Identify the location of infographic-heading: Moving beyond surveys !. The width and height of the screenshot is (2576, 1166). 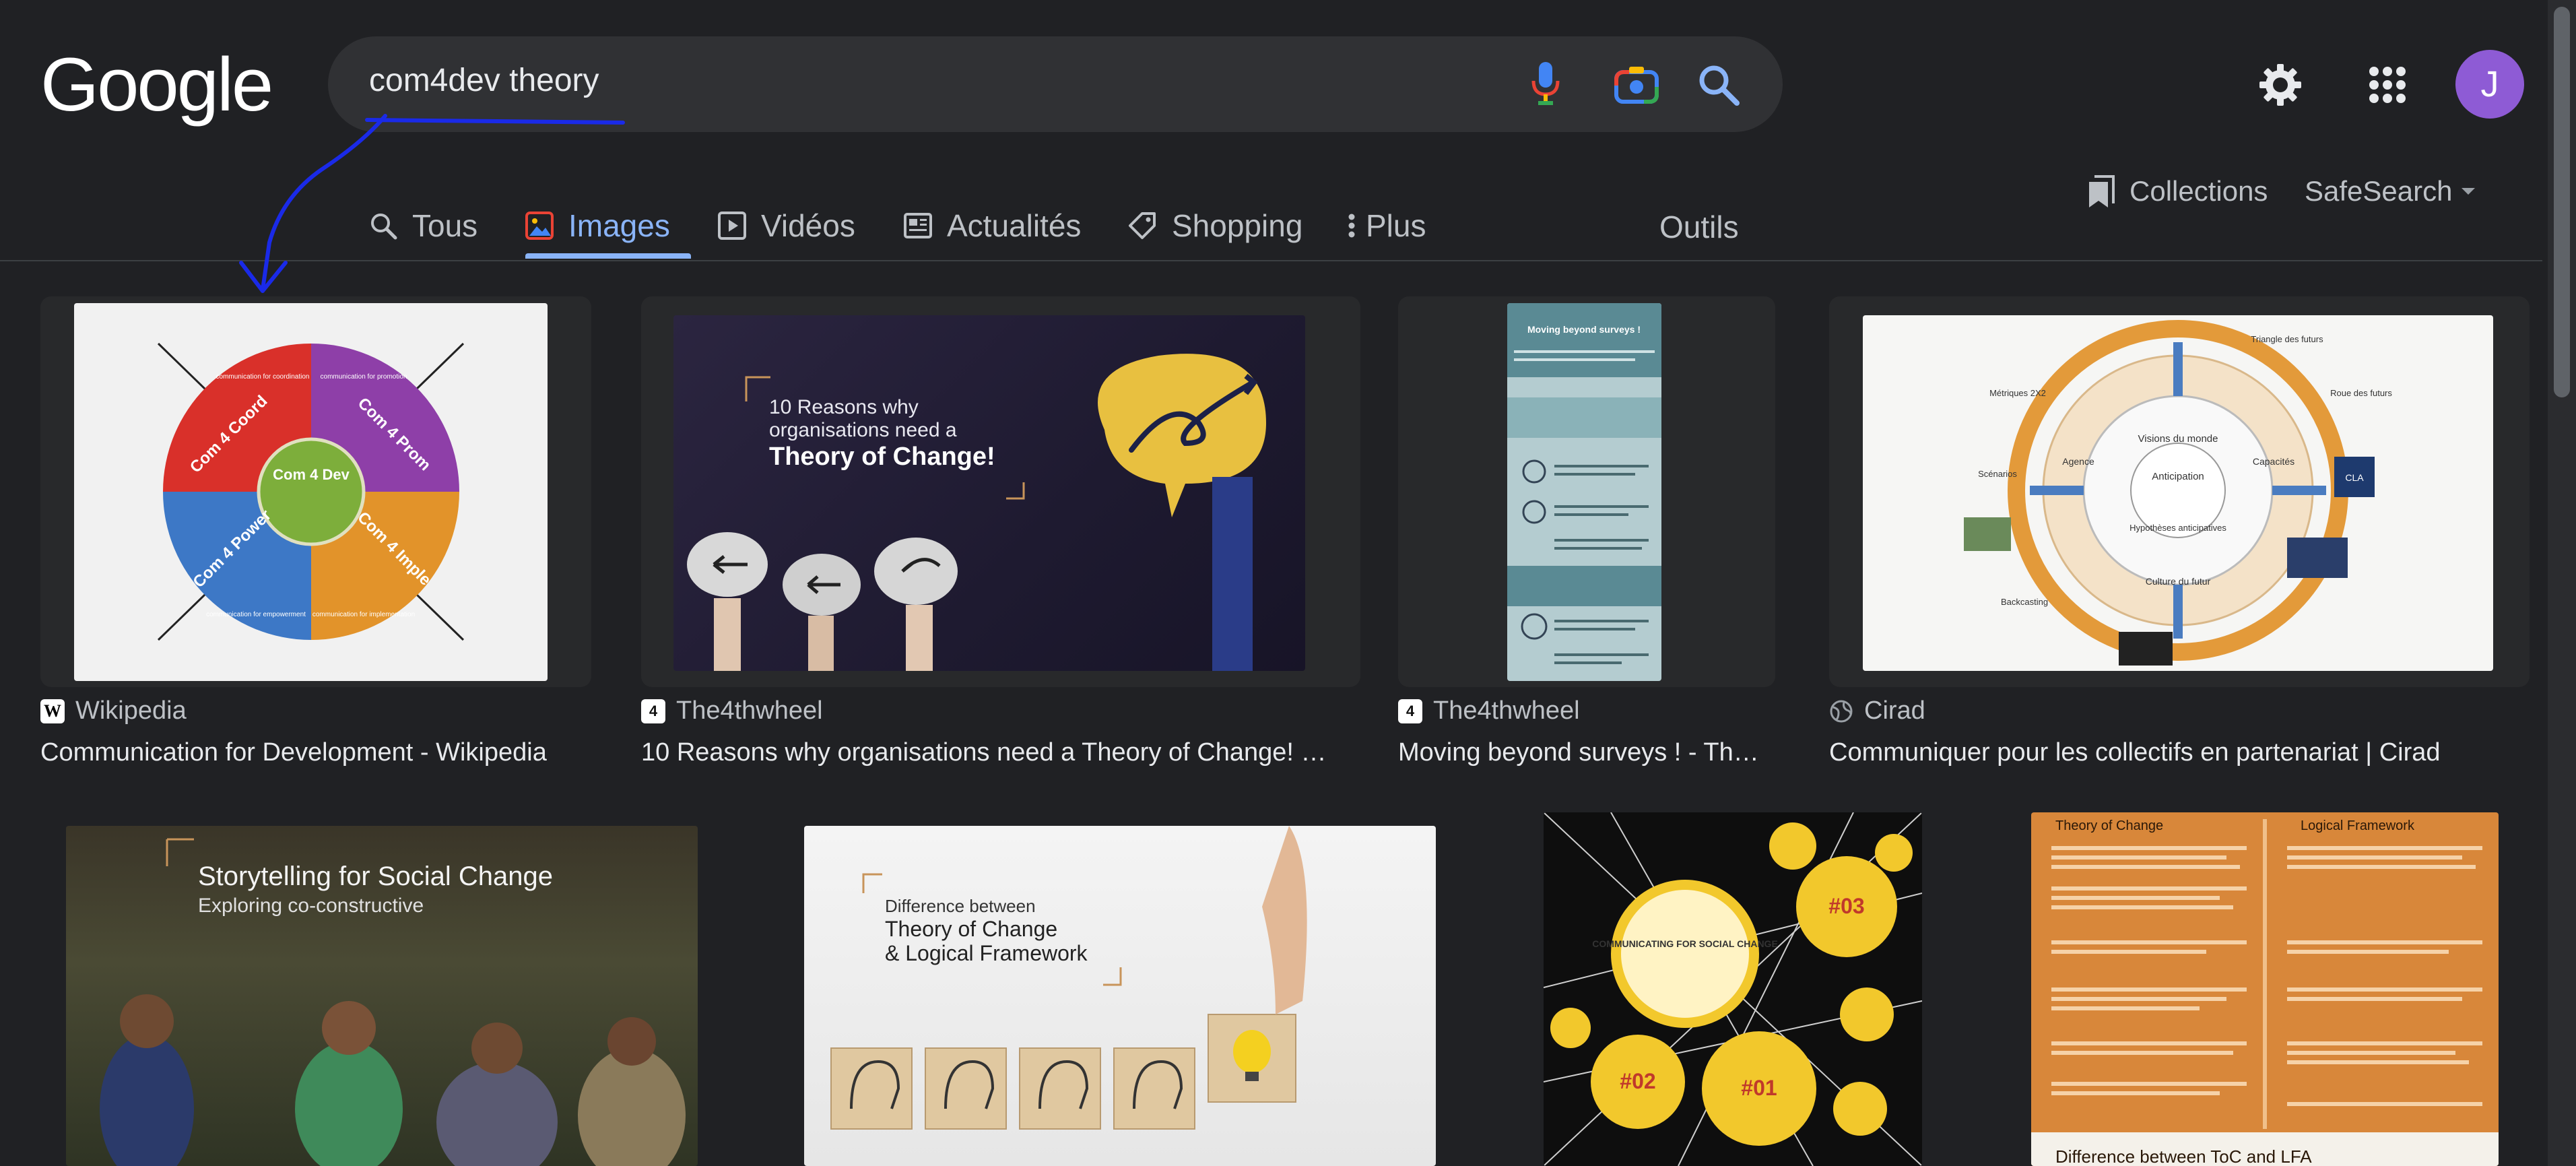
(1584, 329).